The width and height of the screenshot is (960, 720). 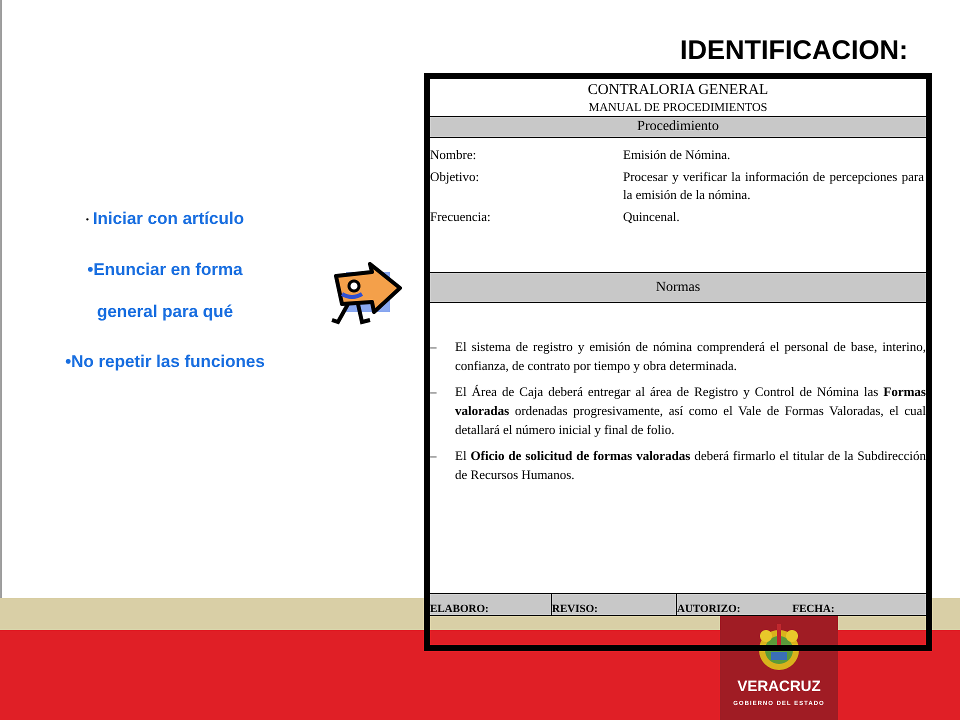 What do you see at coordinates (774, 186) in the screenshot?
I see `field-value: Procesar y verificar la información de percepciones para la emisión de la nómina.` at bounding box center [774, 186].